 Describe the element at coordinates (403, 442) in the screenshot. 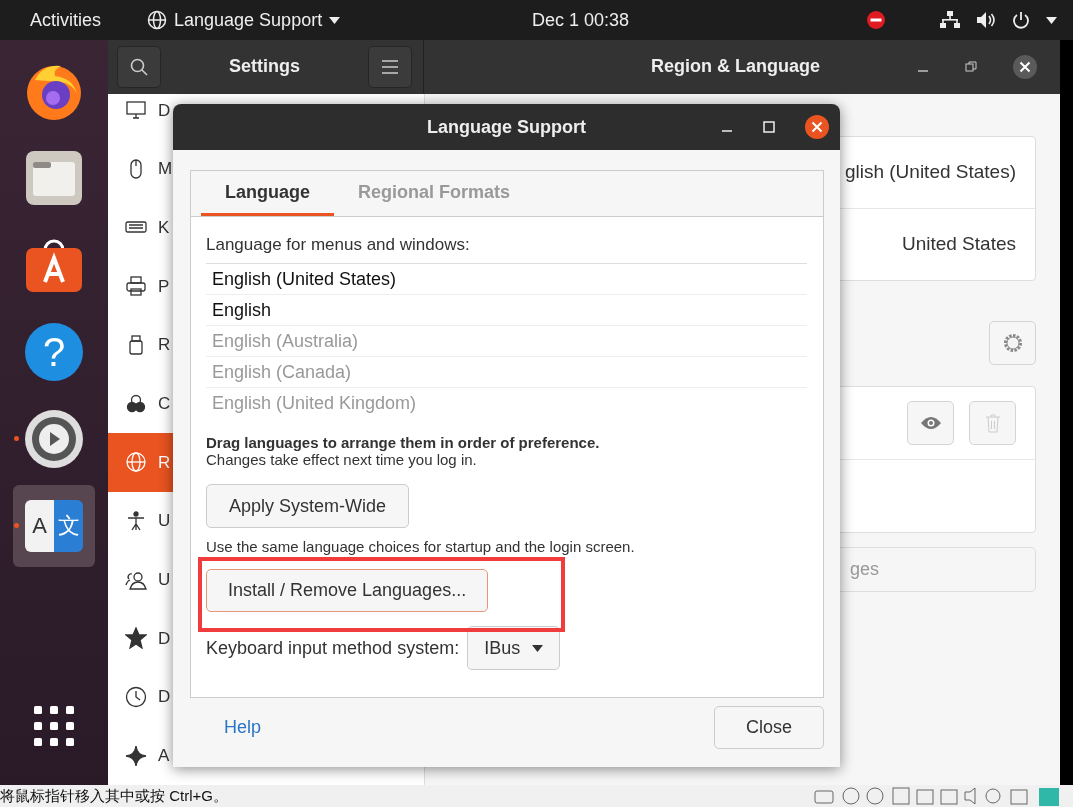

I see `drag-hint: Drag languages to arrange them in order of preference.` at that location.